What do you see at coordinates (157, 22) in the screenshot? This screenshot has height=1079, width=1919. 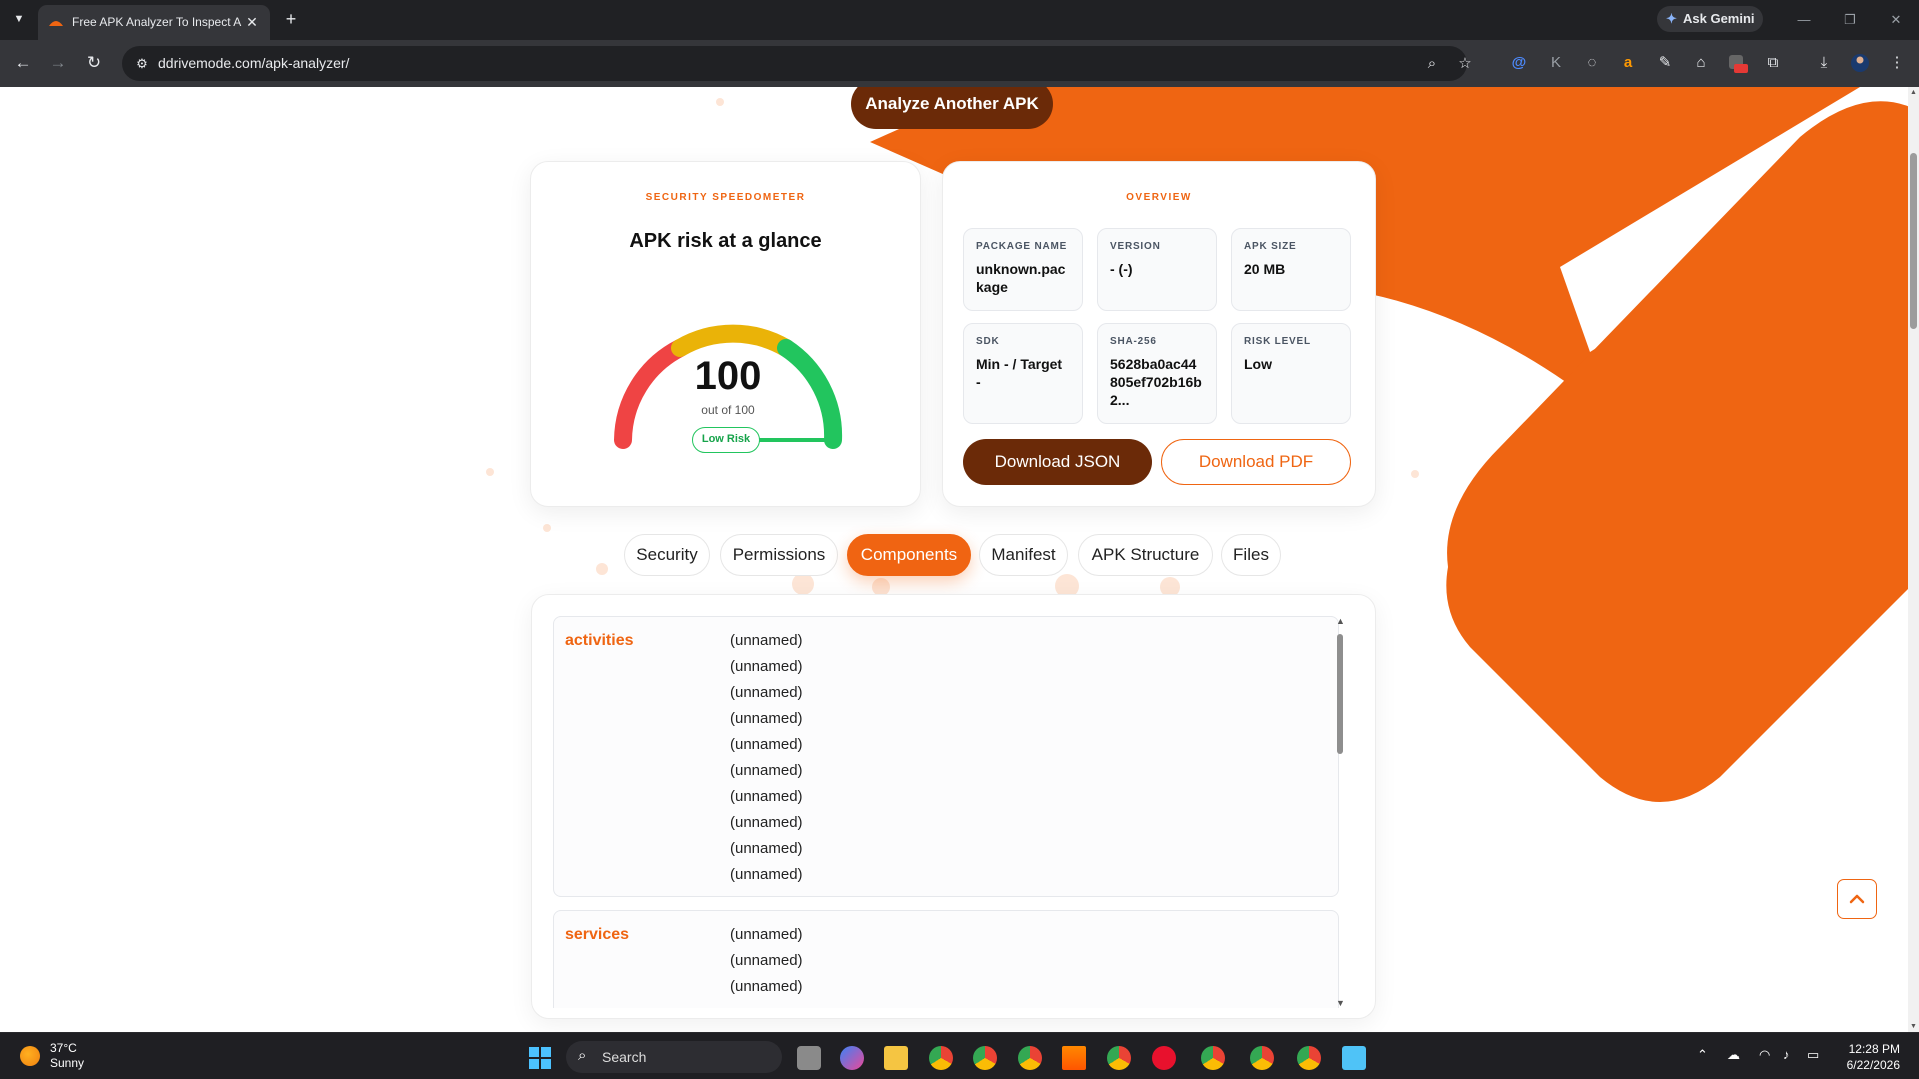 I see `tab-title: Free APK Analyzer To Inspect A` at bounding box center [157, 22].